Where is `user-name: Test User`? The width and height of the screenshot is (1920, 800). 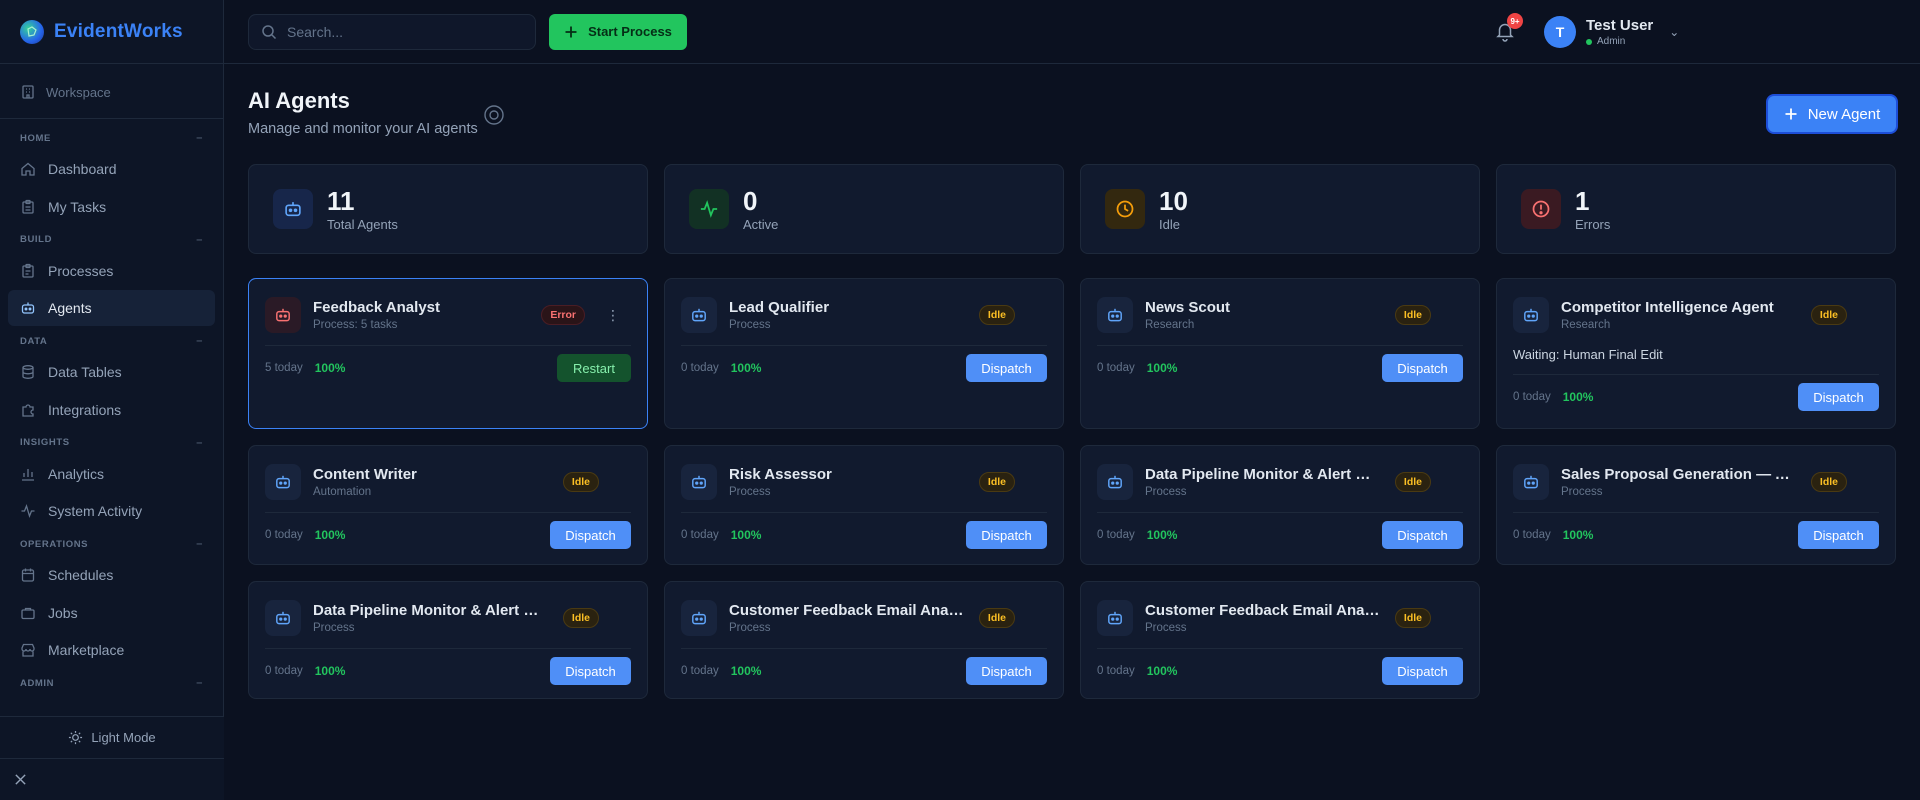 user-name: Test User is located at coordinates (1620, 25).